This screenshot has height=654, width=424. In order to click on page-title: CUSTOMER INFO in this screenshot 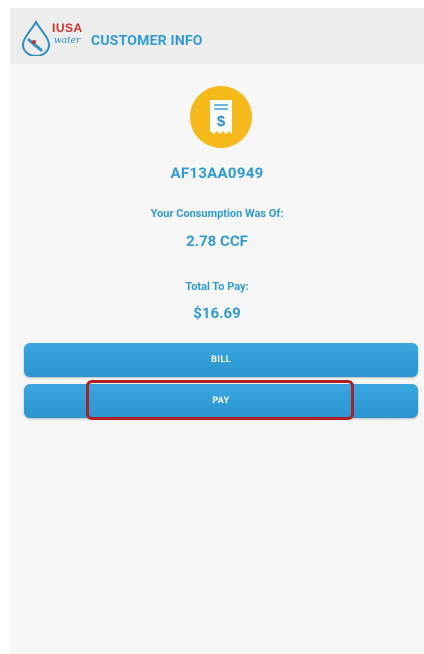, I will do `click(147, 41)`.